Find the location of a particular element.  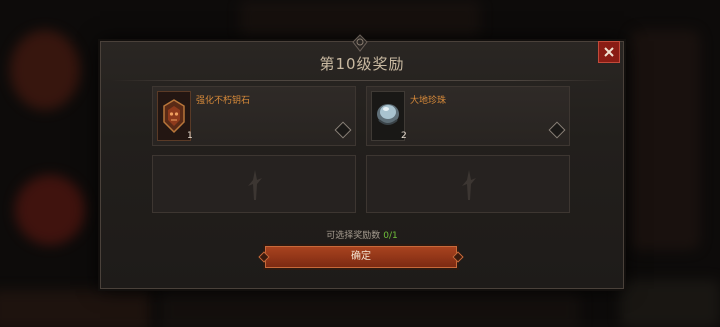

counter-label: 可选择奖励数 is located at coordinates (353, 236).